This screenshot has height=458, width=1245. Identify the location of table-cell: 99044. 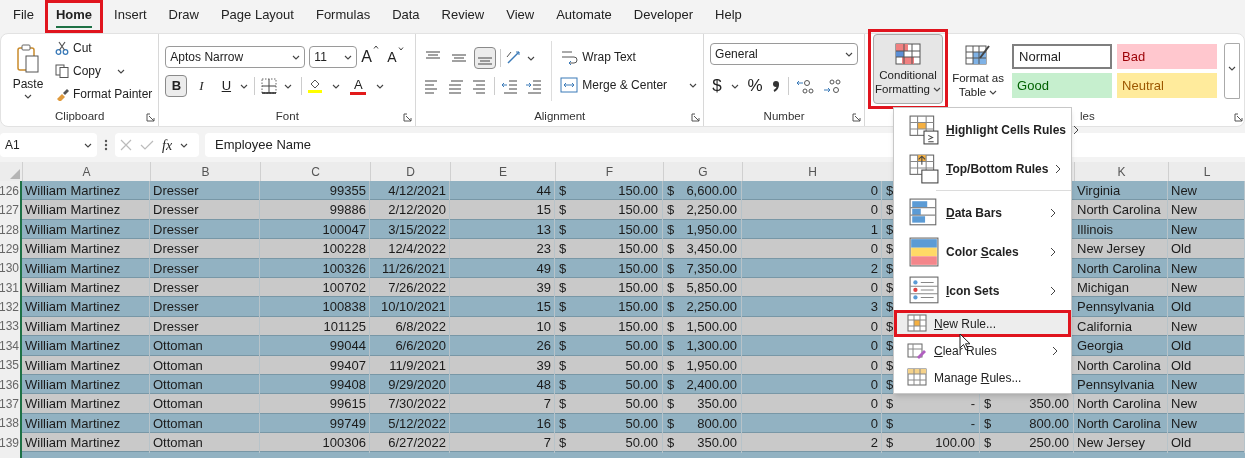
(315, 346).